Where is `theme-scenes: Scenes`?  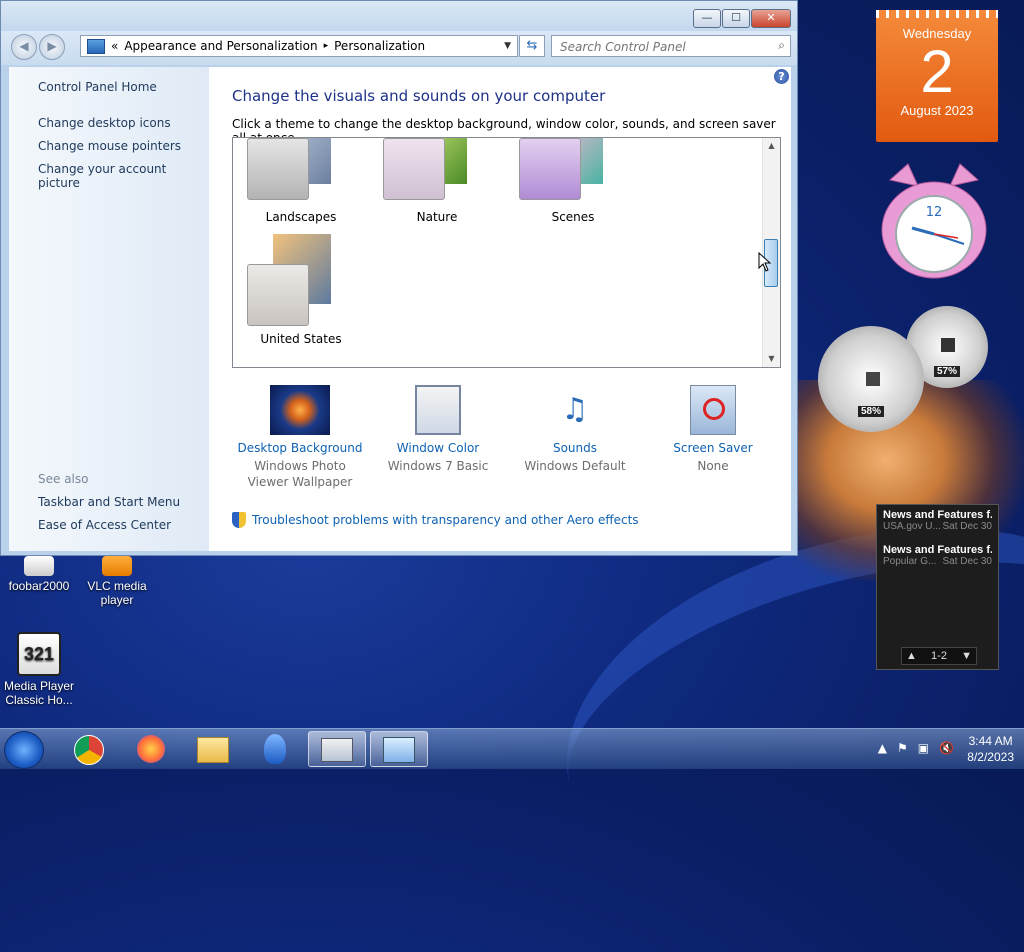
theme-scenes: Scenes is located at coordinates (573, 181).